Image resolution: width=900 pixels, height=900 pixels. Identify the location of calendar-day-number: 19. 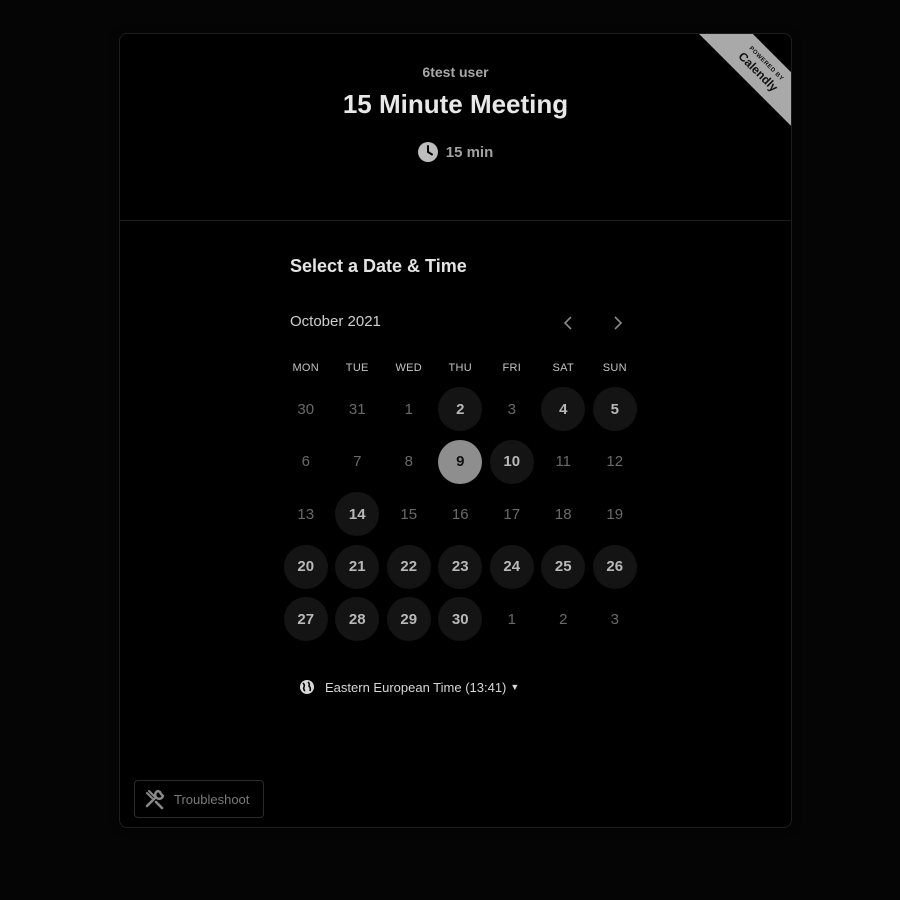
(615, 514).